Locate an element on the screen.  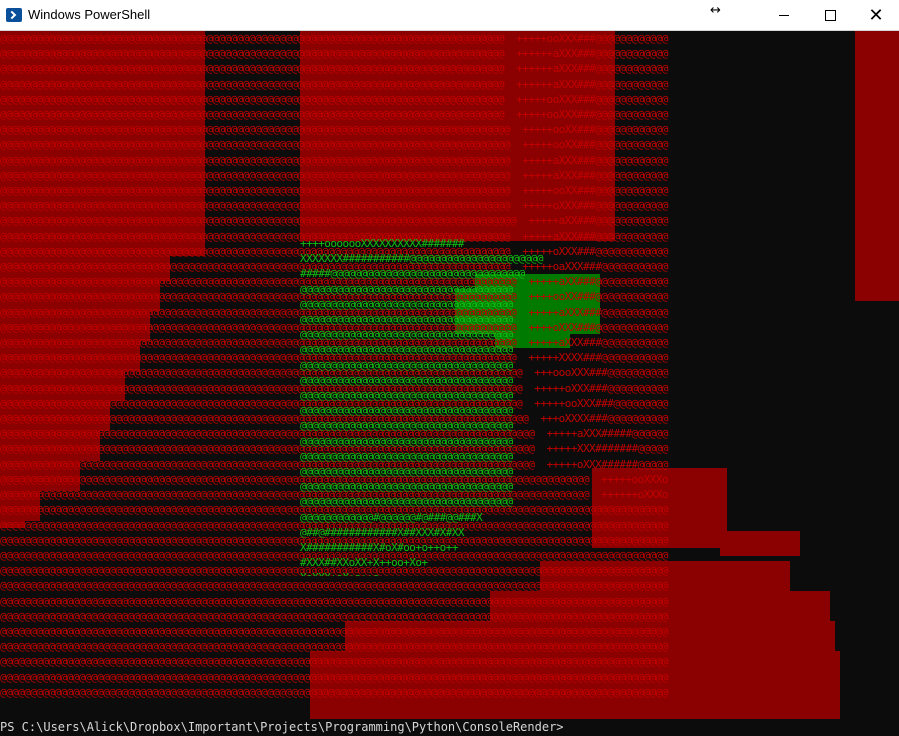
minimize-icon is located at coordinates (784, 15).